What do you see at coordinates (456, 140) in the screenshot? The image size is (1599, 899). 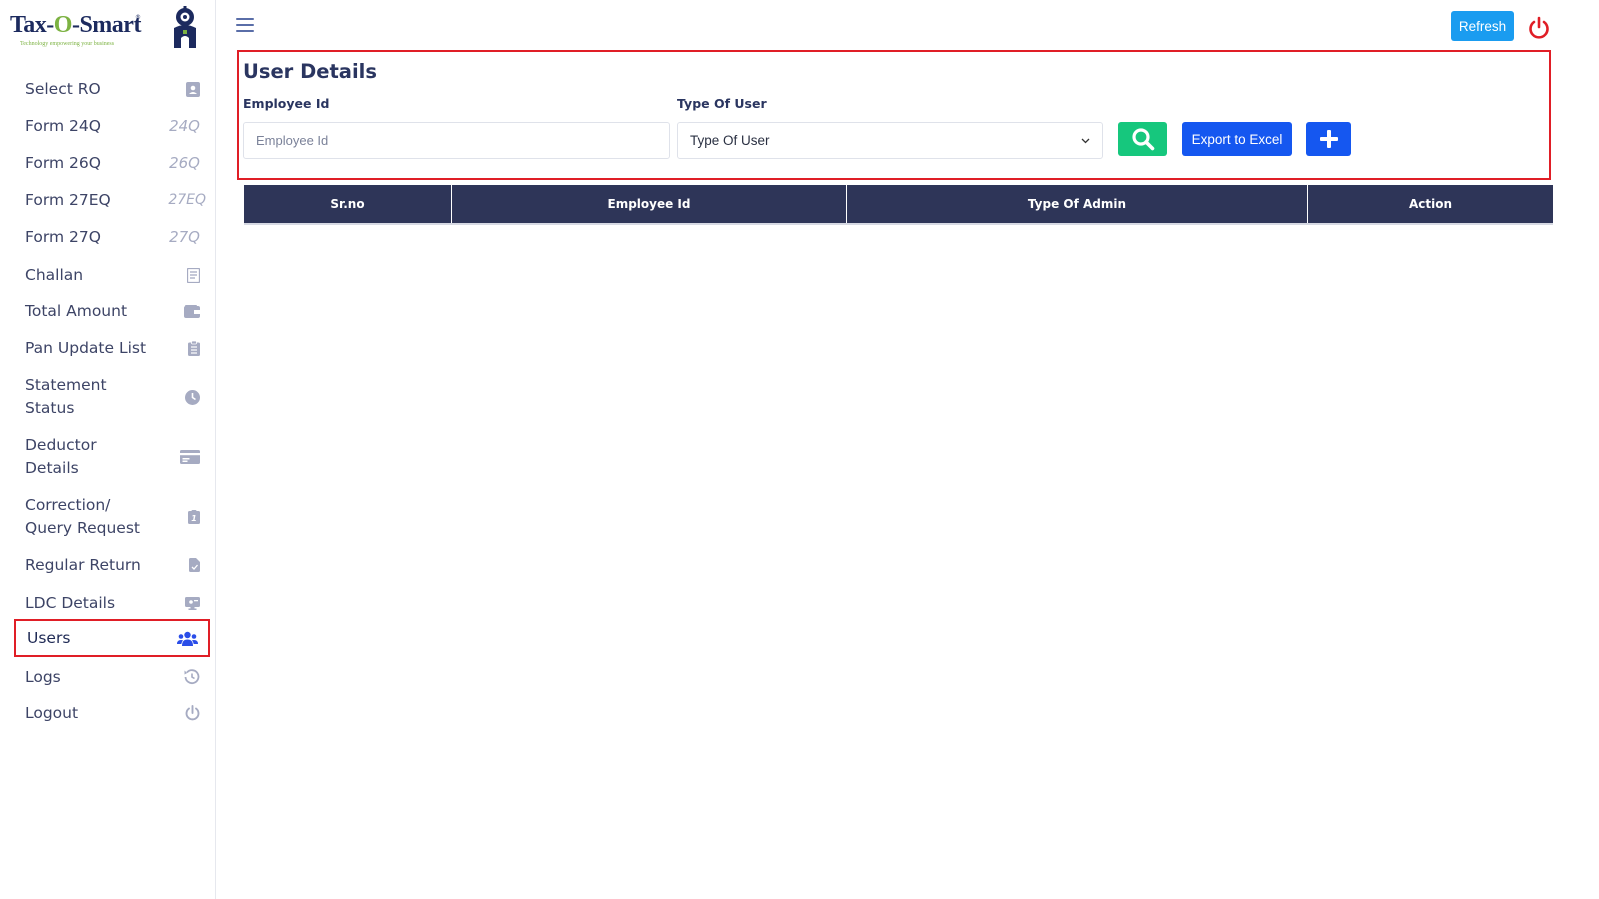 I see `employee-id-input` at bounding box center [456, 140].